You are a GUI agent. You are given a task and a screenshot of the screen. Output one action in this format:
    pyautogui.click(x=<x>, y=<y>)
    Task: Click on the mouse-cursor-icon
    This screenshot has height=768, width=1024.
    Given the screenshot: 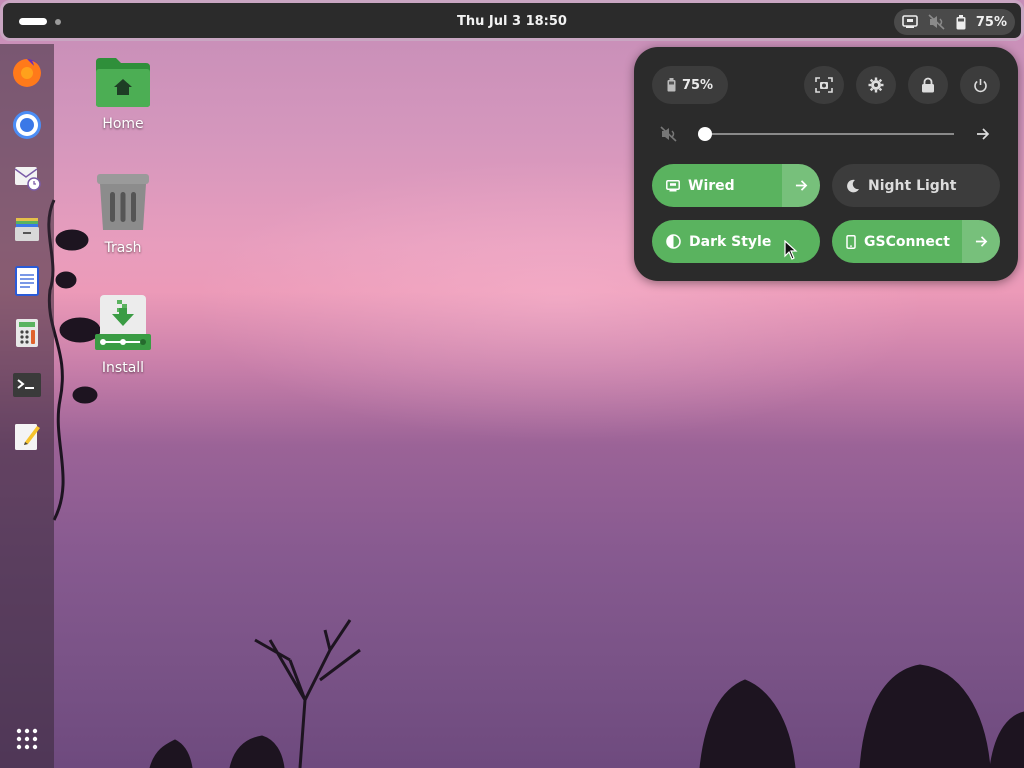 What is the action you would take?
    pyautogui.click(x=791, y=250)
    